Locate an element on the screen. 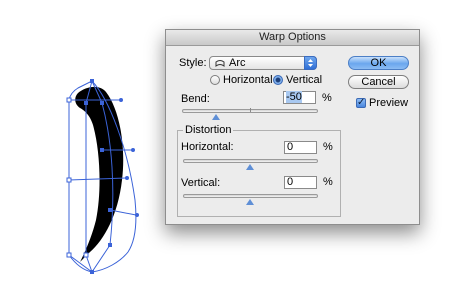  cancel-button: Cancel is located at coordinates (378, 82).